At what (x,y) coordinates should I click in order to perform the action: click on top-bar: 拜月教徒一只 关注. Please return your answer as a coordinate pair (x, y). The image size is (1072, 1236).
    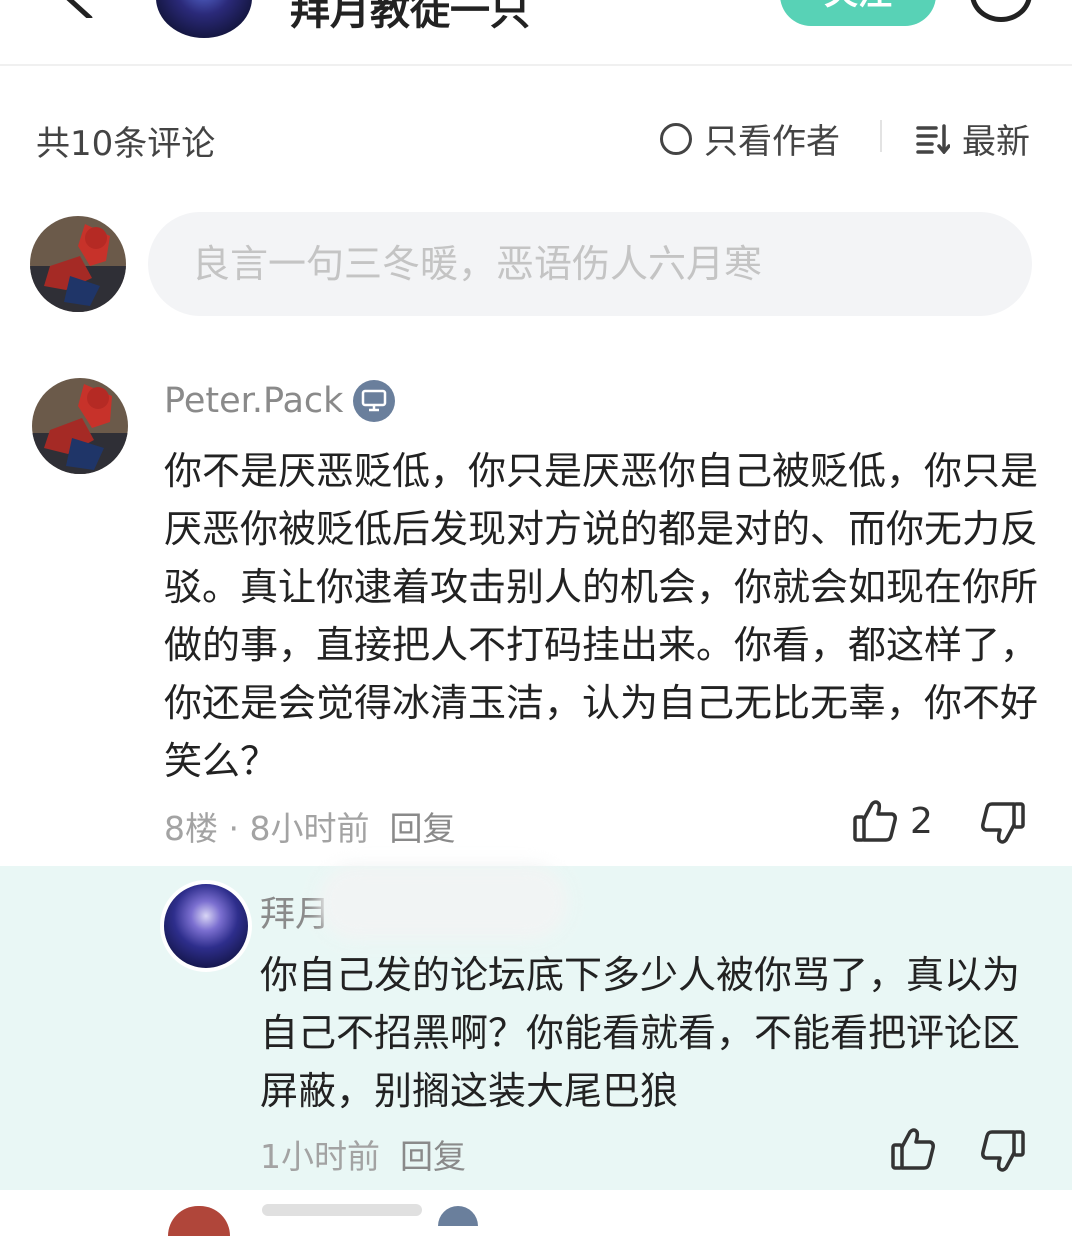
    Looking at the image, I should click on (536, 33).